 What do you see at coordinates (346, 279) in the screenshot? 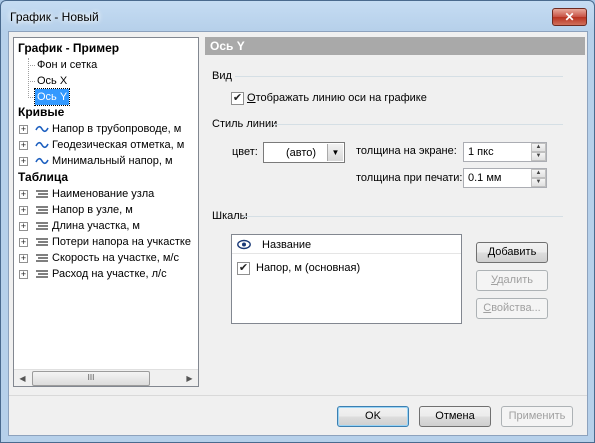
I see `scales-list: Название ✔ Напор, м (основная)` at bounding box center [346, 279].